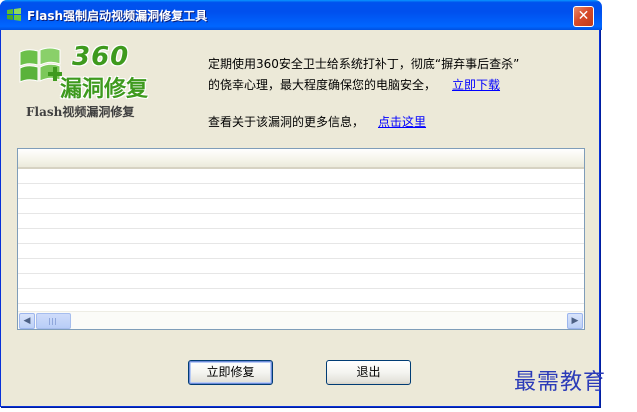 The height and width of the screenshot is (412, 637). I want to click on scroll-left-icon: ◀, so click(27, 321).